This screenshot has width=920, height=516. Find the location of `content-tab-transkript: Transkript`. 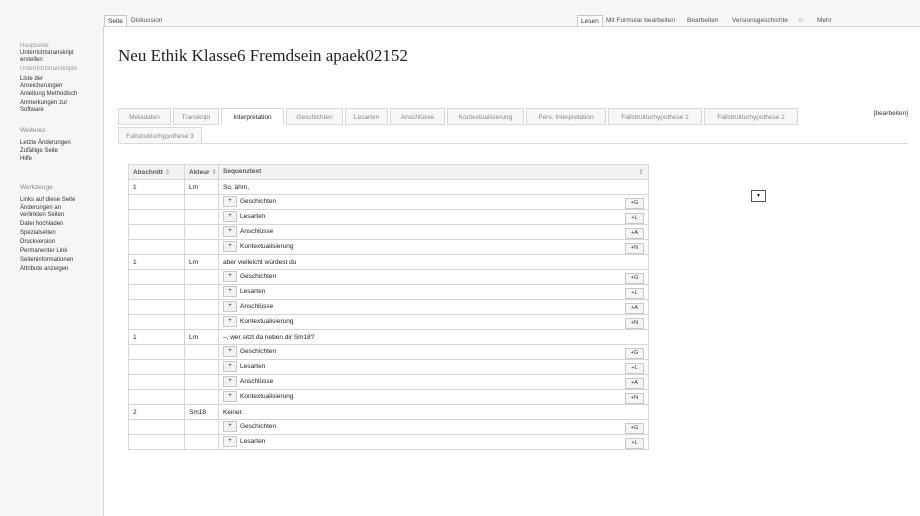

content-tab-transkript: Transkript is located at coordinates (196, 116).